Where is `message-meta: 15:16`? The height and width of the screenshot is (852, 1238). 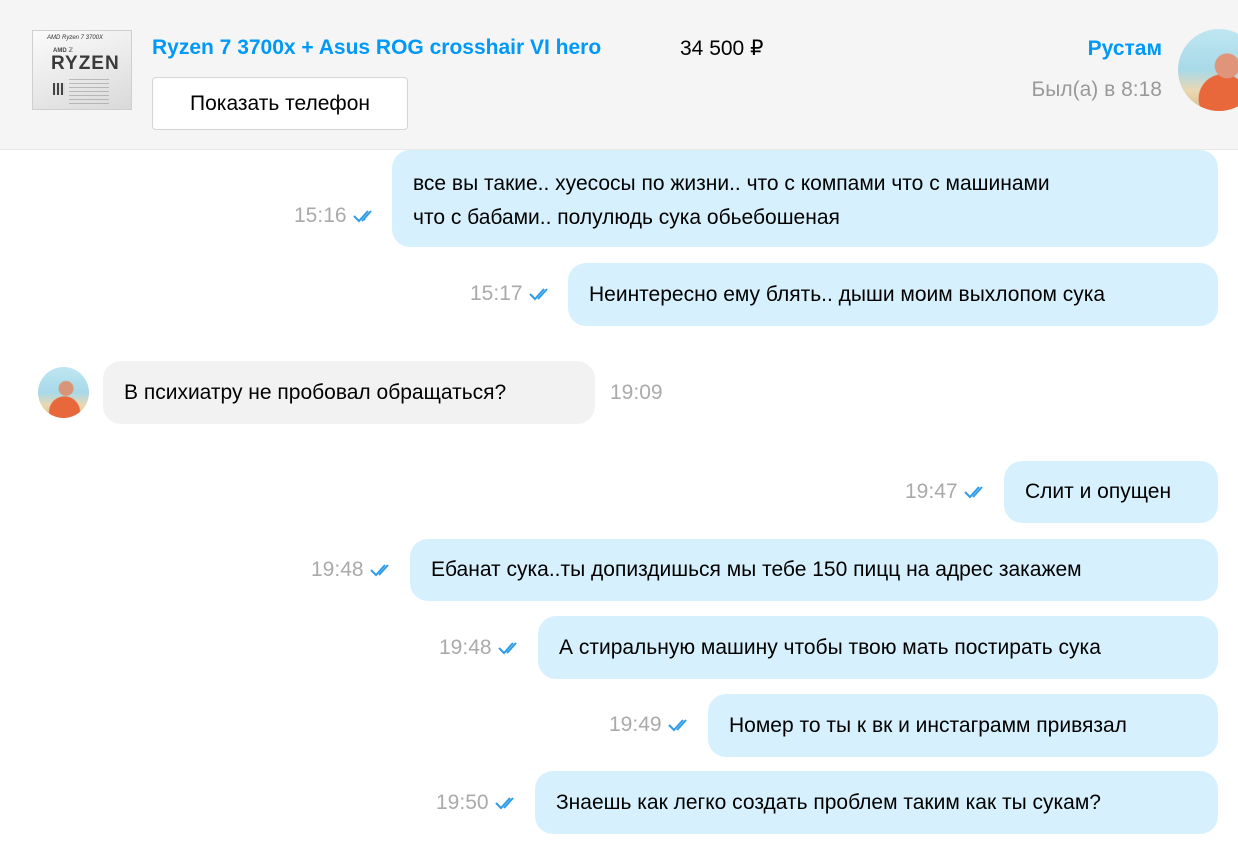
message-meta: 15:16 is located at coordinates (336, 216).